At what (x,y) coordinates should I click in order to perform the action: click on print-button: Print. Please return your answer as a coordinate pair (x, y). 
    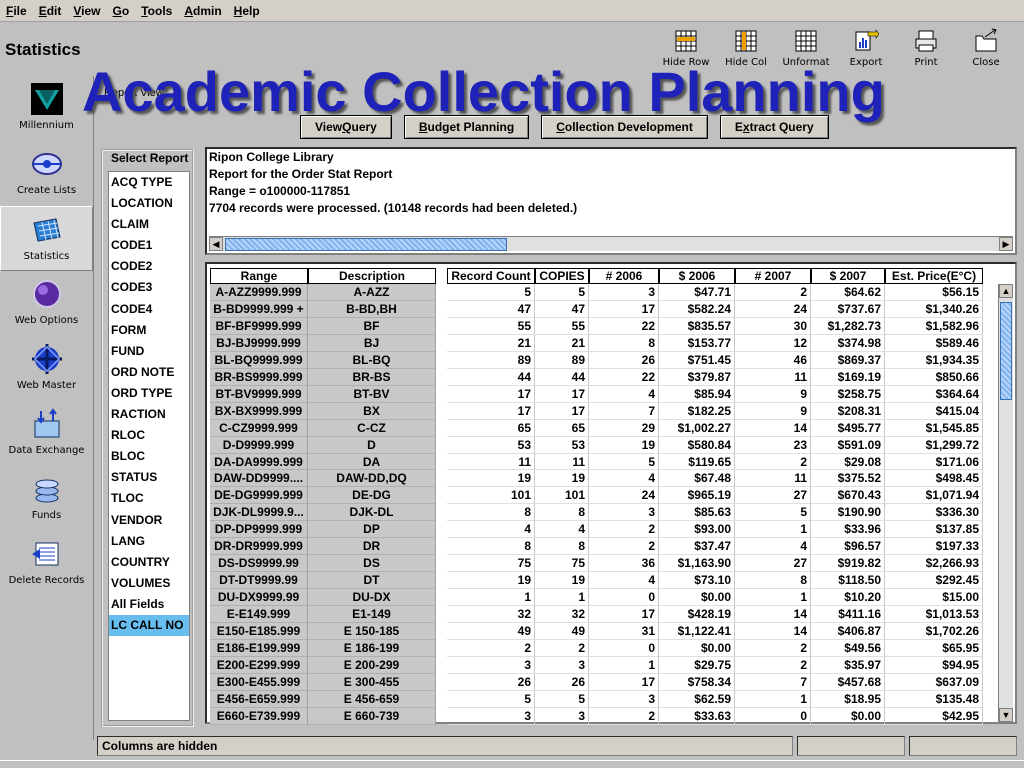
    Looking at the image, I should click on (926, 48).